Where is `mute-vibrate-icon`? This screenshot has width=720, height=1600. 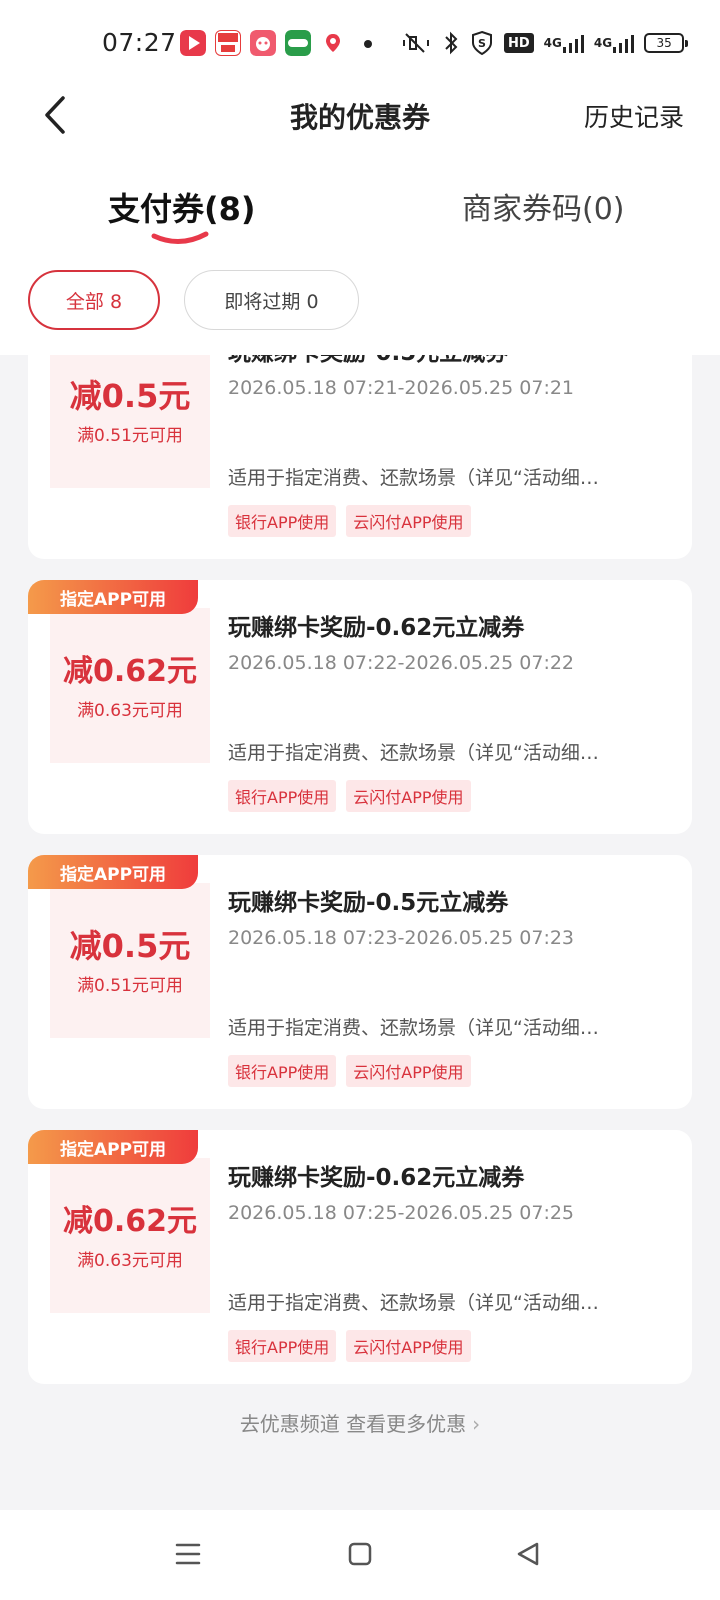 mute-vibrate-icon is located at coordinates (416, 43).